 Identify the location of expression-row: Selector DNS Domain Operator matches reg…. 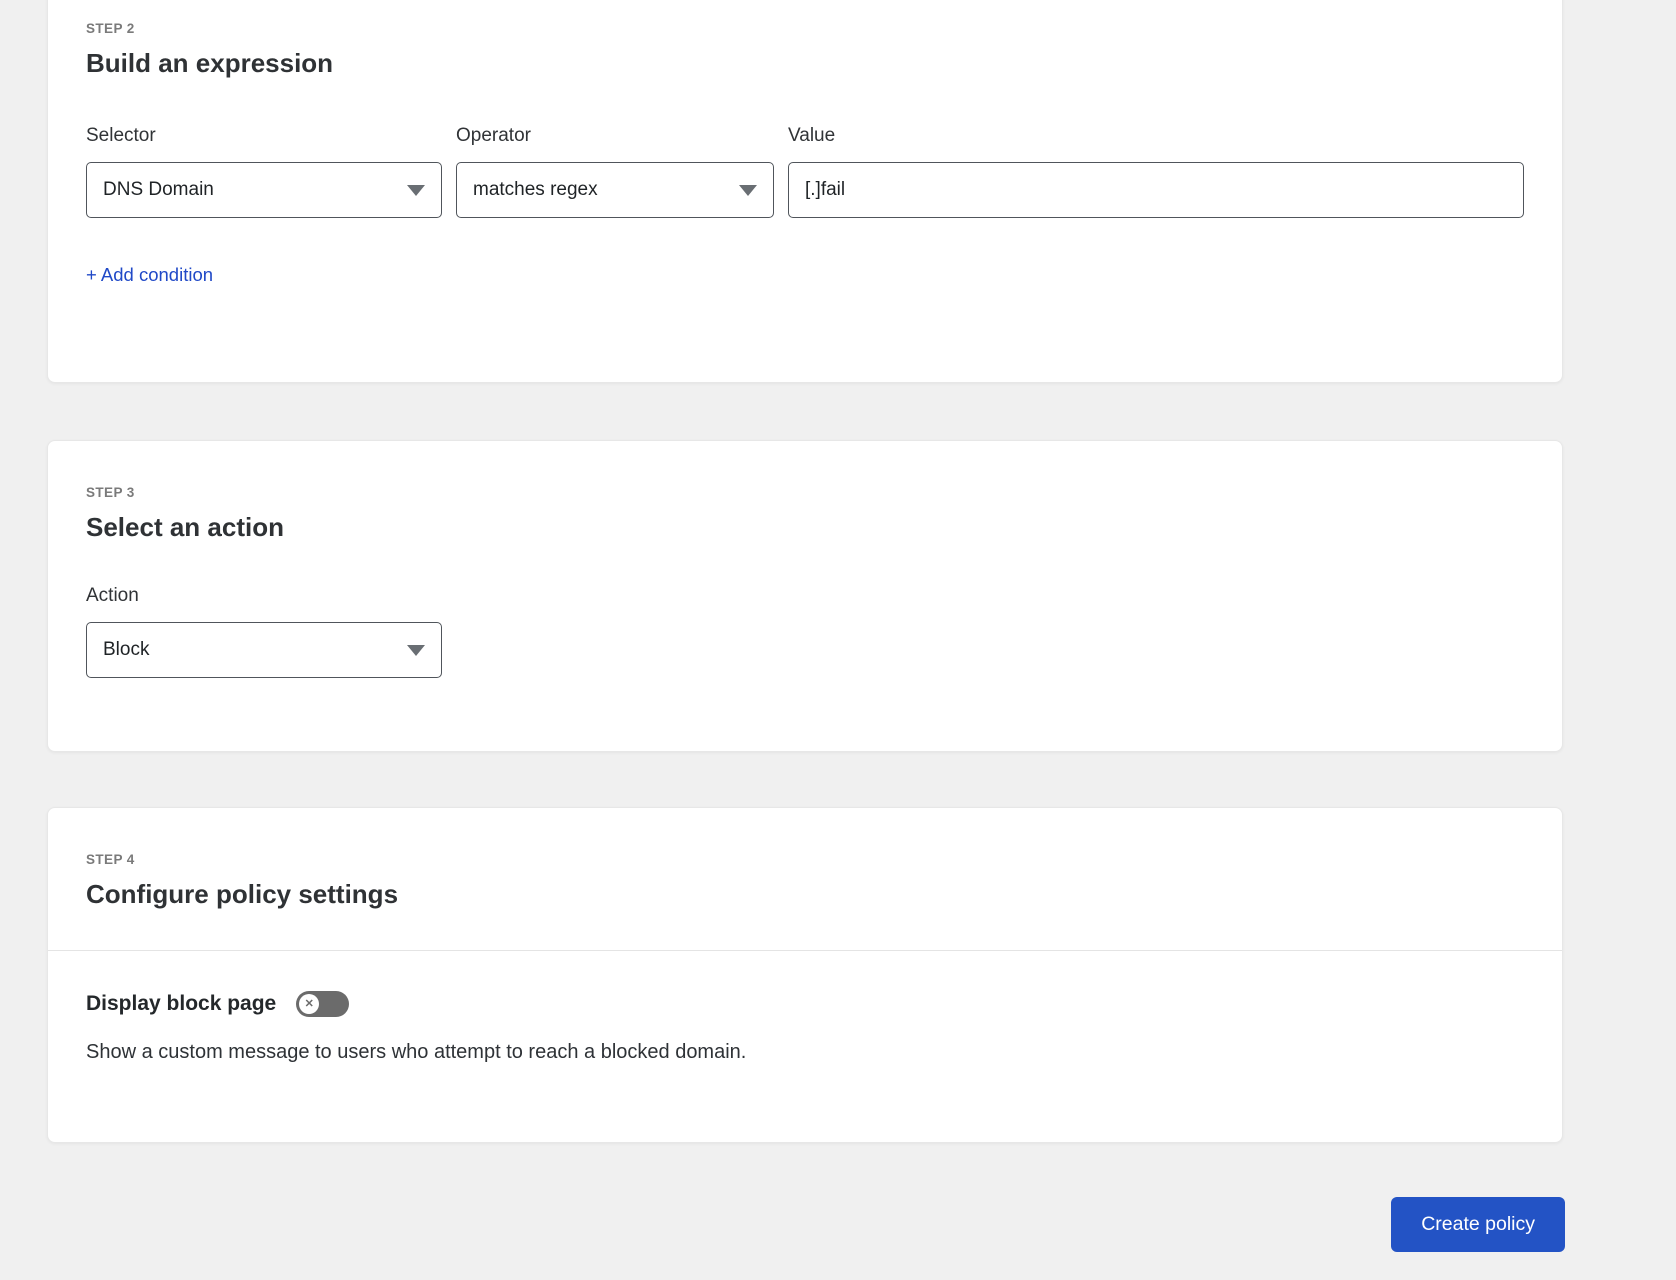
(805, 171).